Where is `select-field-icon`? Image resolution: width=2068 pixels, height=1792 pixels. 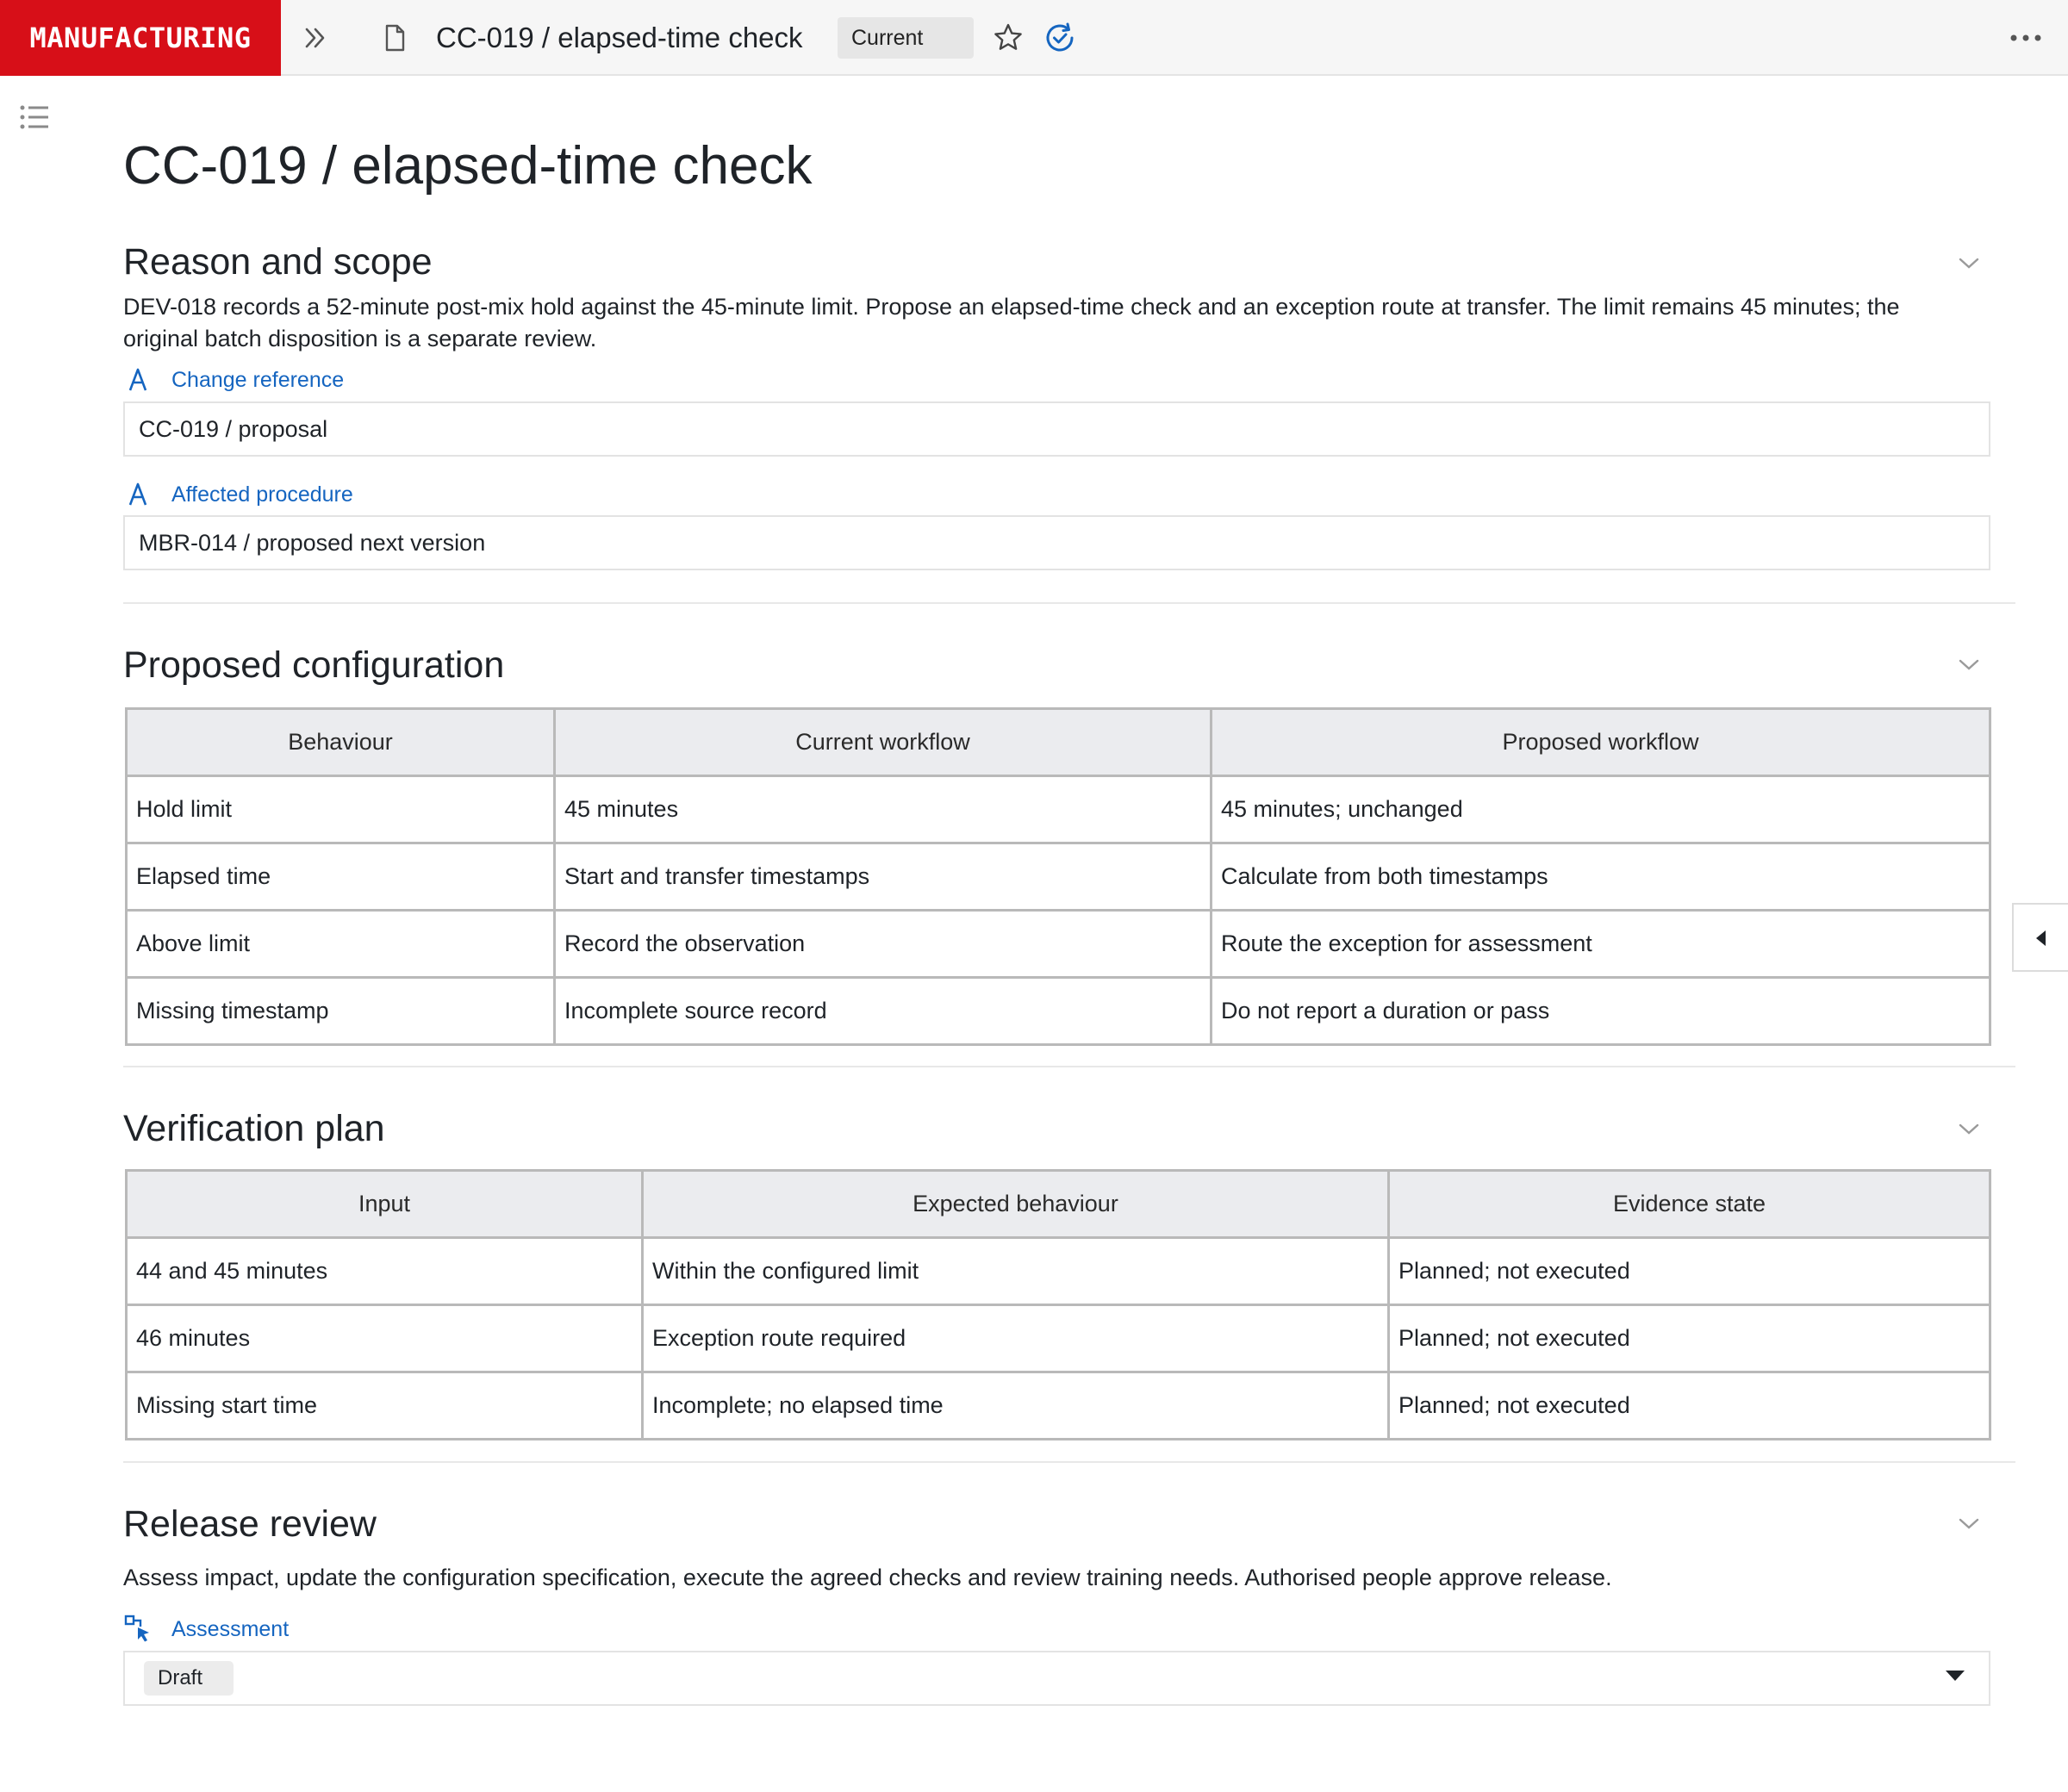
select-field-icon is located at coordinates (136, 1629).